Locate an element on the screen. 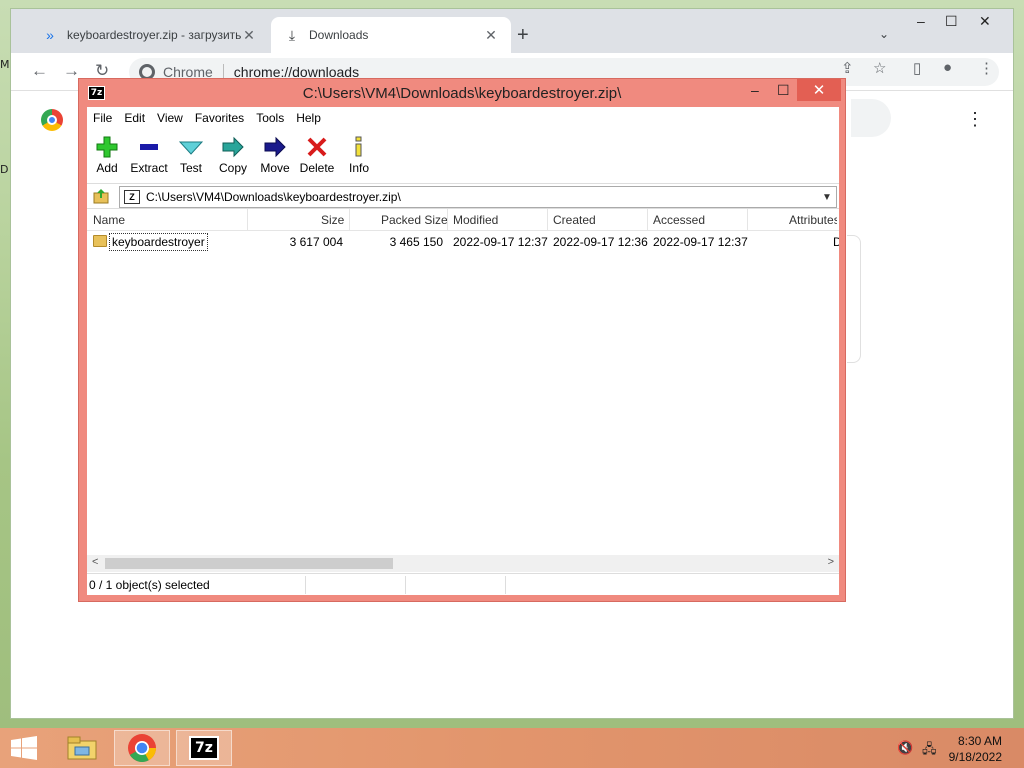 This screenshot has height=768, width=1024. add-button: Add is located at coordinates (107, 154).